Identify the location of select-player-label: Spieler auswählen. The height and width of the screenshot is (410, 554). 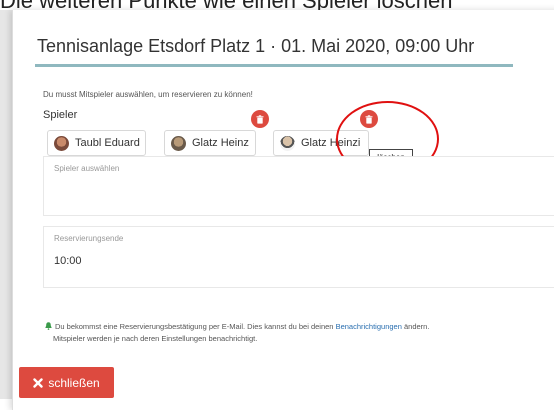
(87, 168).